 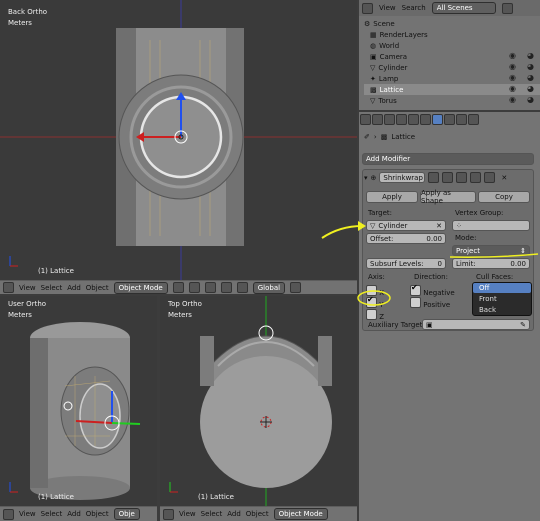 I want to click on rotate-icon, so click(x=242, y=287).